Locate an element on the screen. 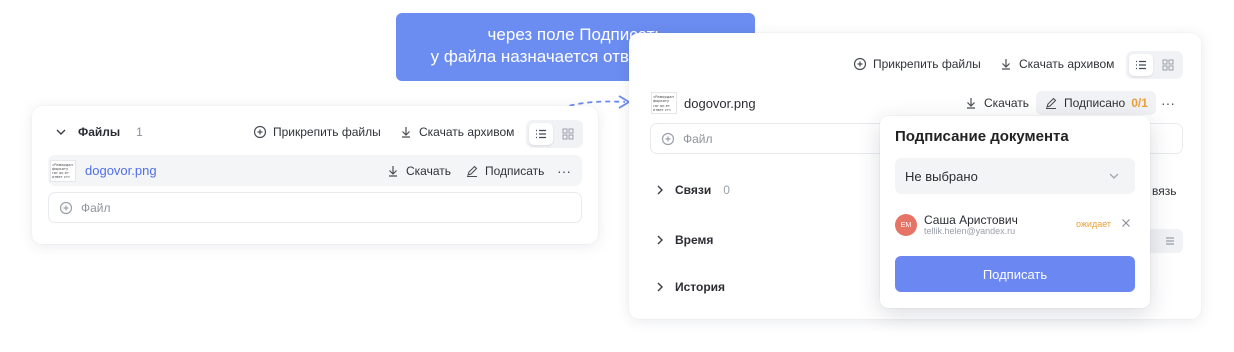  sign-file-button: Подписать is located at coordinates (504, 171).